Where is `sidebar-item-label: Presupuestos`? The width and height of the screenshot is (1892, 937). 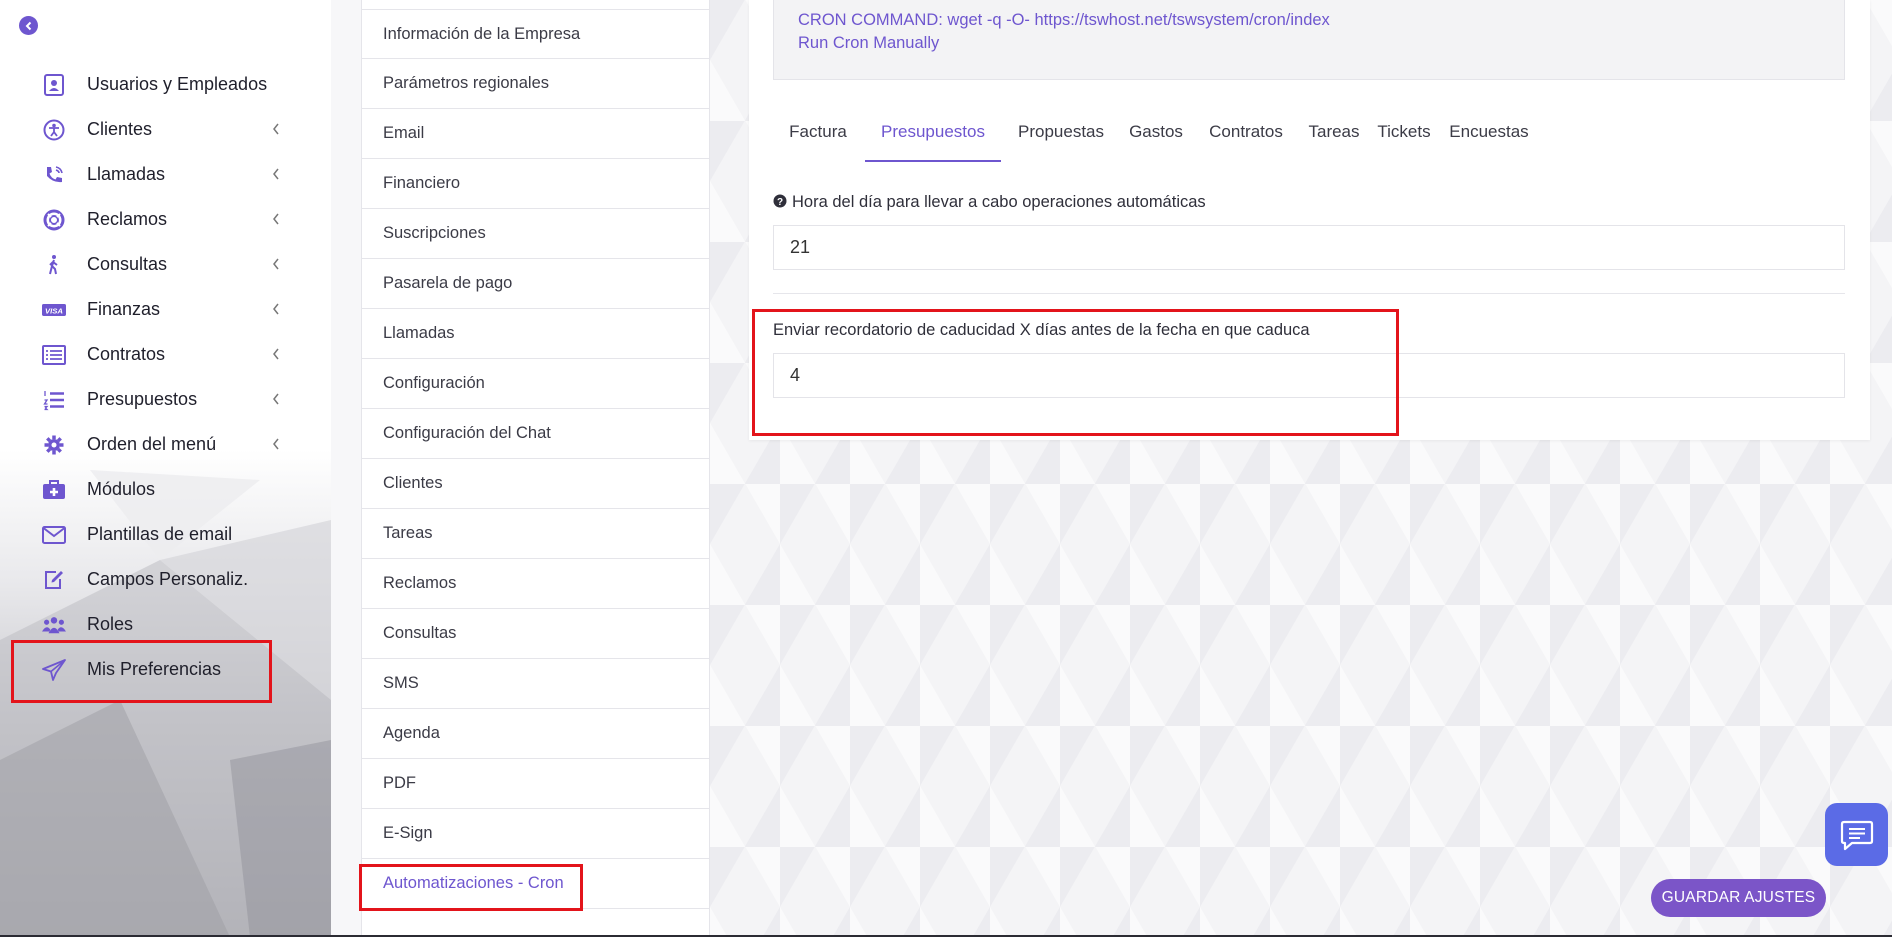 sidebar-item-label: Presupuestos is located at coordinates (142, 399).